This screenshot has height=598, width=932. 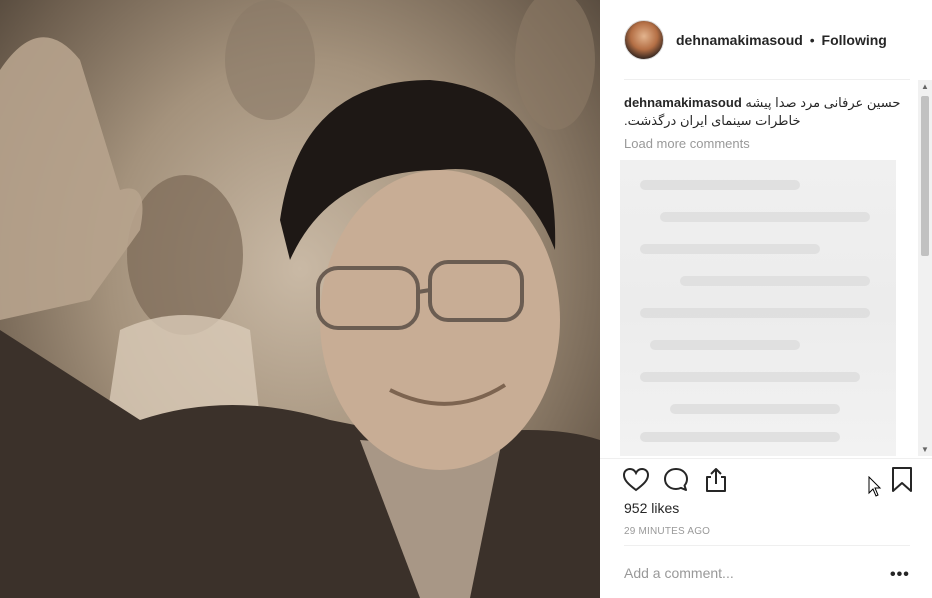 What do you see at coordinates (636, 480) in the screenshot?
I see `heart-icon` at bounding box center [636, 480].